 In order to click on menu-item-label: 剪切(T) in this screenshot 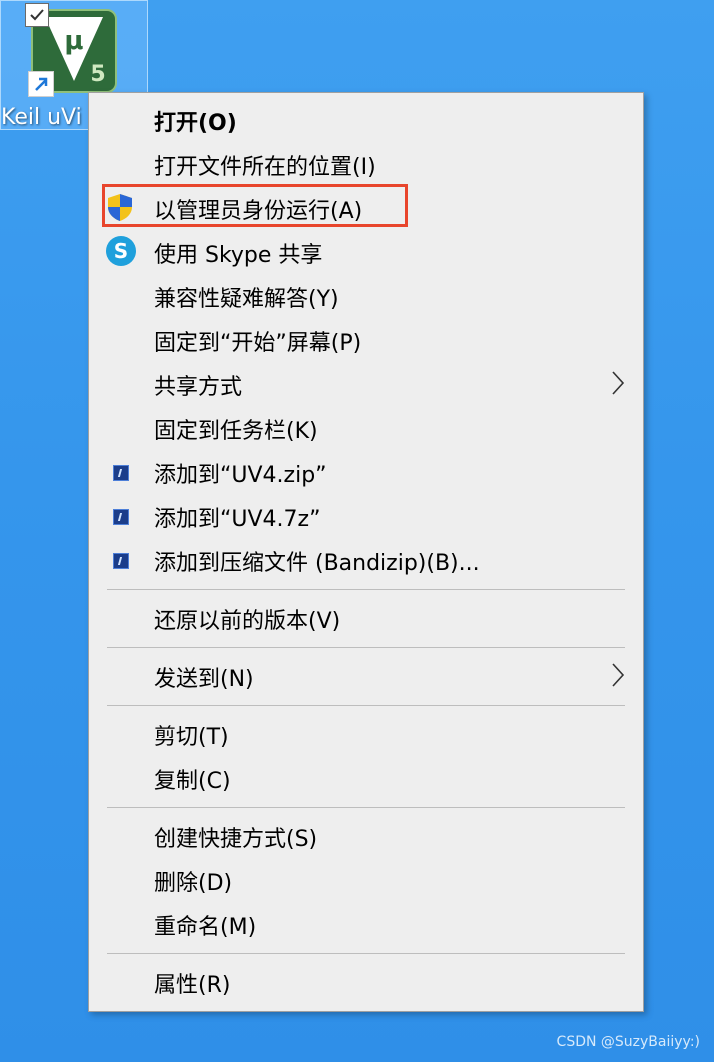, I will do `click(191, 737)`.